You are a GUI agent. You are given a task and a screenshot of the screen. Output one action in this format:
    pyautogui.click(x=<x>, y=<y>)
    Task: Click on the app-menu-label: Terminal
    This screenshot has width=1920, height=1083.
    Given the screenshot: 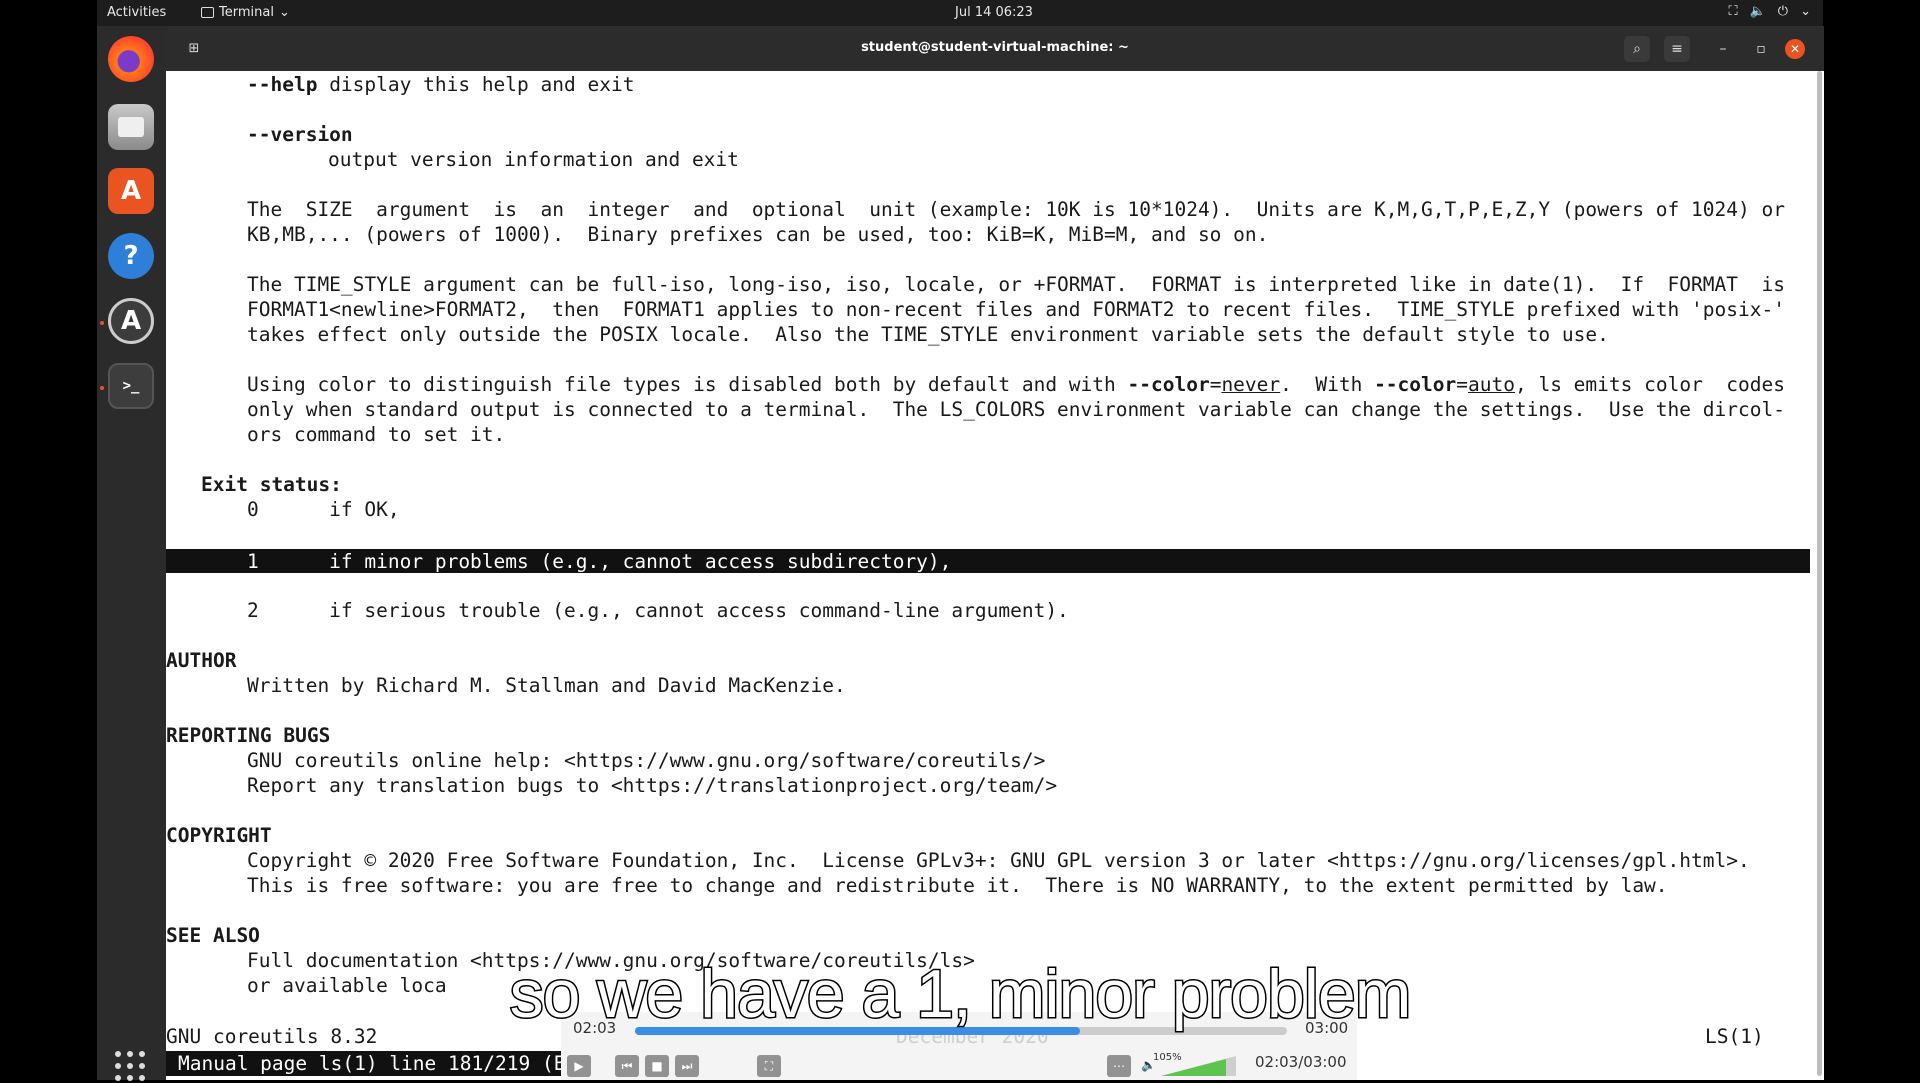 What is the action you would take?
    pyautogui.click(x=246, y=12)
    